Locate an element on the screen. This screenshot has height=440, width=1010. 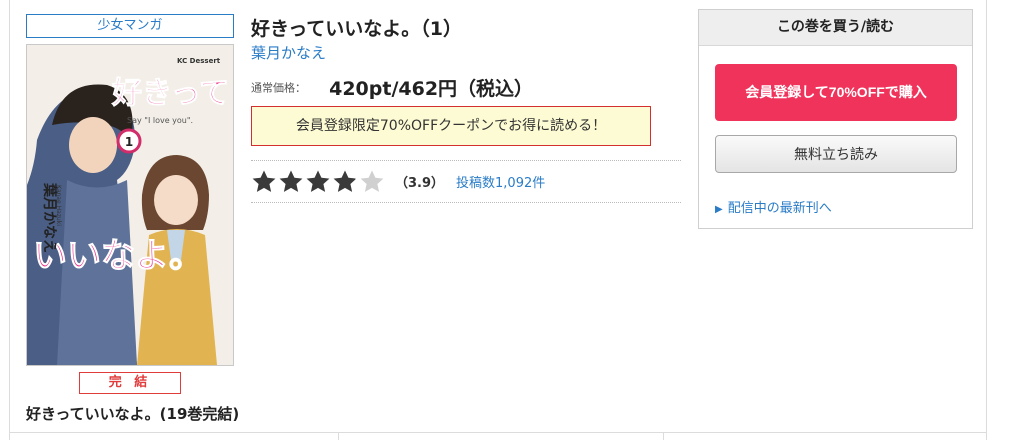
latest-volume-link: ▶ 配信中の最新刊へ is located at coordinates (773, 206).